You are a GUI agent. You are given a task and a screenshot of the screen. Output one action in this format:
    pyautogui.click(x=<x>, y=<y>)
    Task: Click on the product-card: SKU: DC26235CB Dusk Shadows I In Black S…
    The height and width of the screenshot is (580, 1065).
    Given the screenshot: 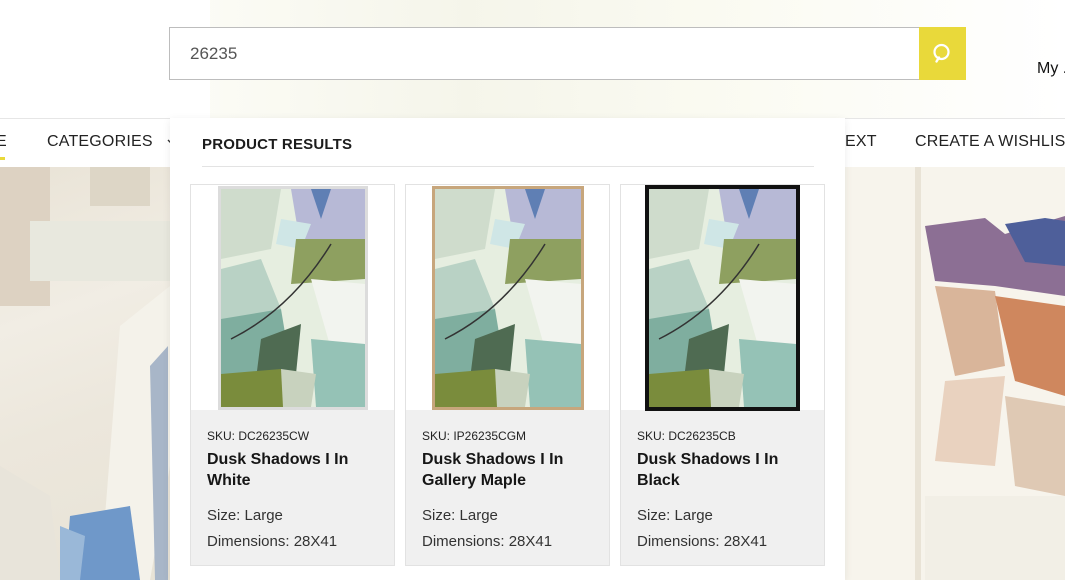 What is the action you would take?
    pyautogui.click(x=722, y=375)
    